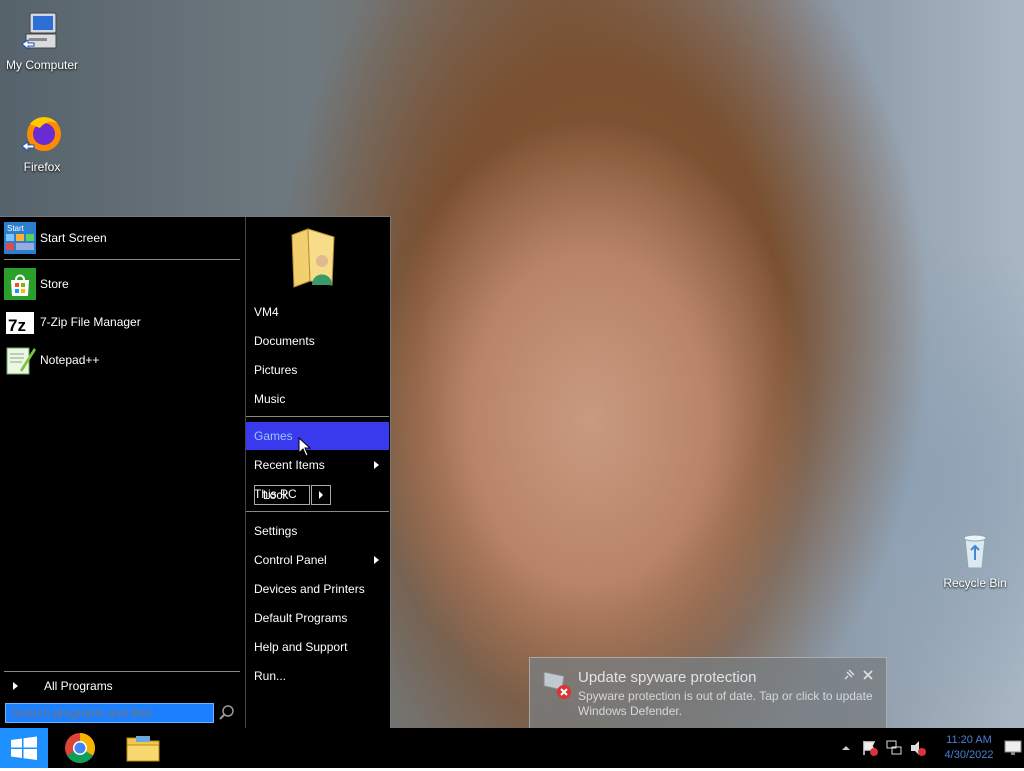 This screenshot has width=1024, height=771. I want to click on desktop-icon-firefox: Firefox, so click(42, 143).